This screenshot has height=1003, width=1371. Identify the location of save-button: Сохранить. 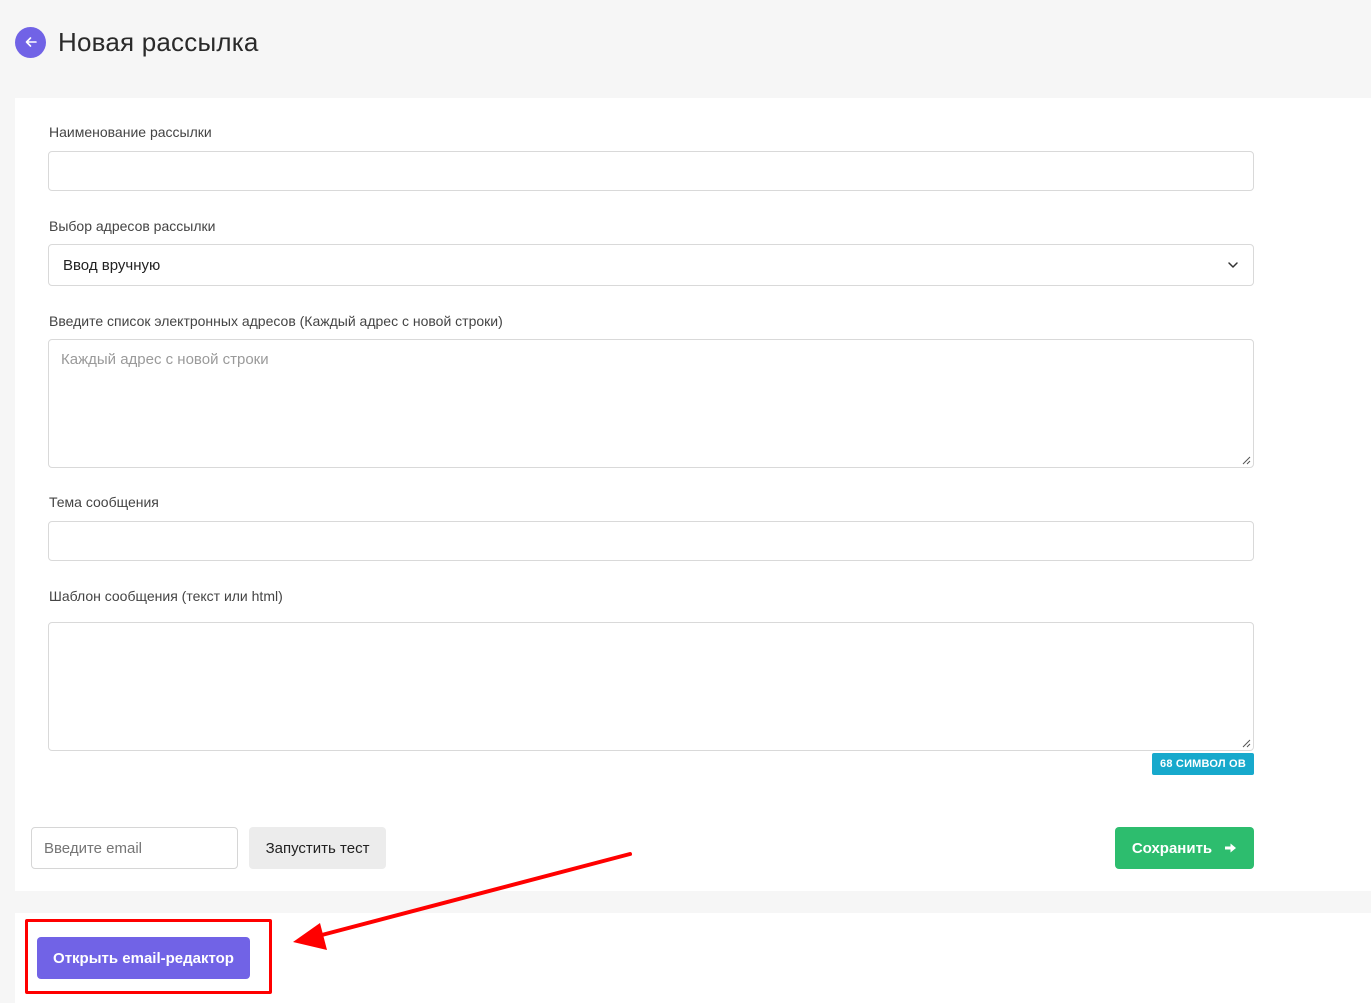
(1184, 848).